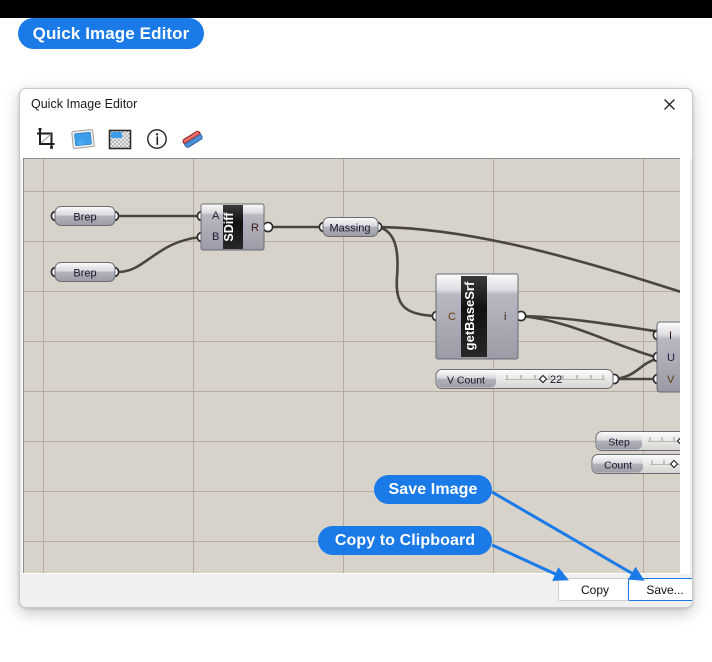  What do you see at coordinates (111, 33) in the screenshot?
I see `callout-quick-image-editor: Quick Image Editor` at bounding box center [111, 33].